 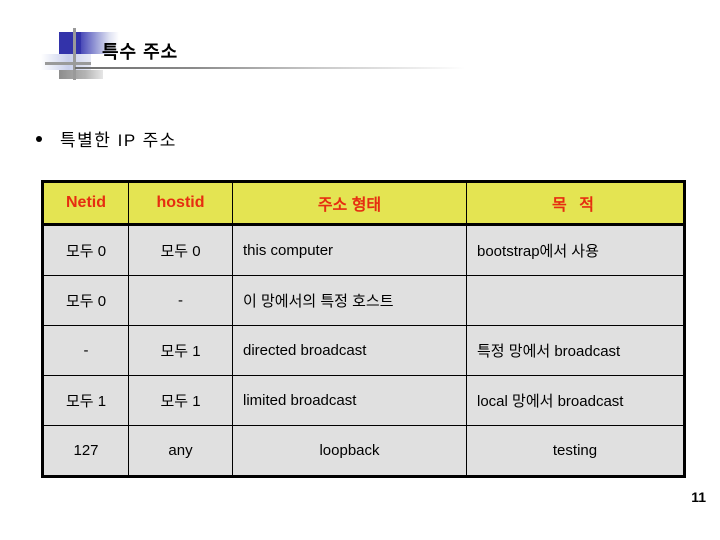 I want to click on title-decoration-blue-square, so click(x=70, y=43).